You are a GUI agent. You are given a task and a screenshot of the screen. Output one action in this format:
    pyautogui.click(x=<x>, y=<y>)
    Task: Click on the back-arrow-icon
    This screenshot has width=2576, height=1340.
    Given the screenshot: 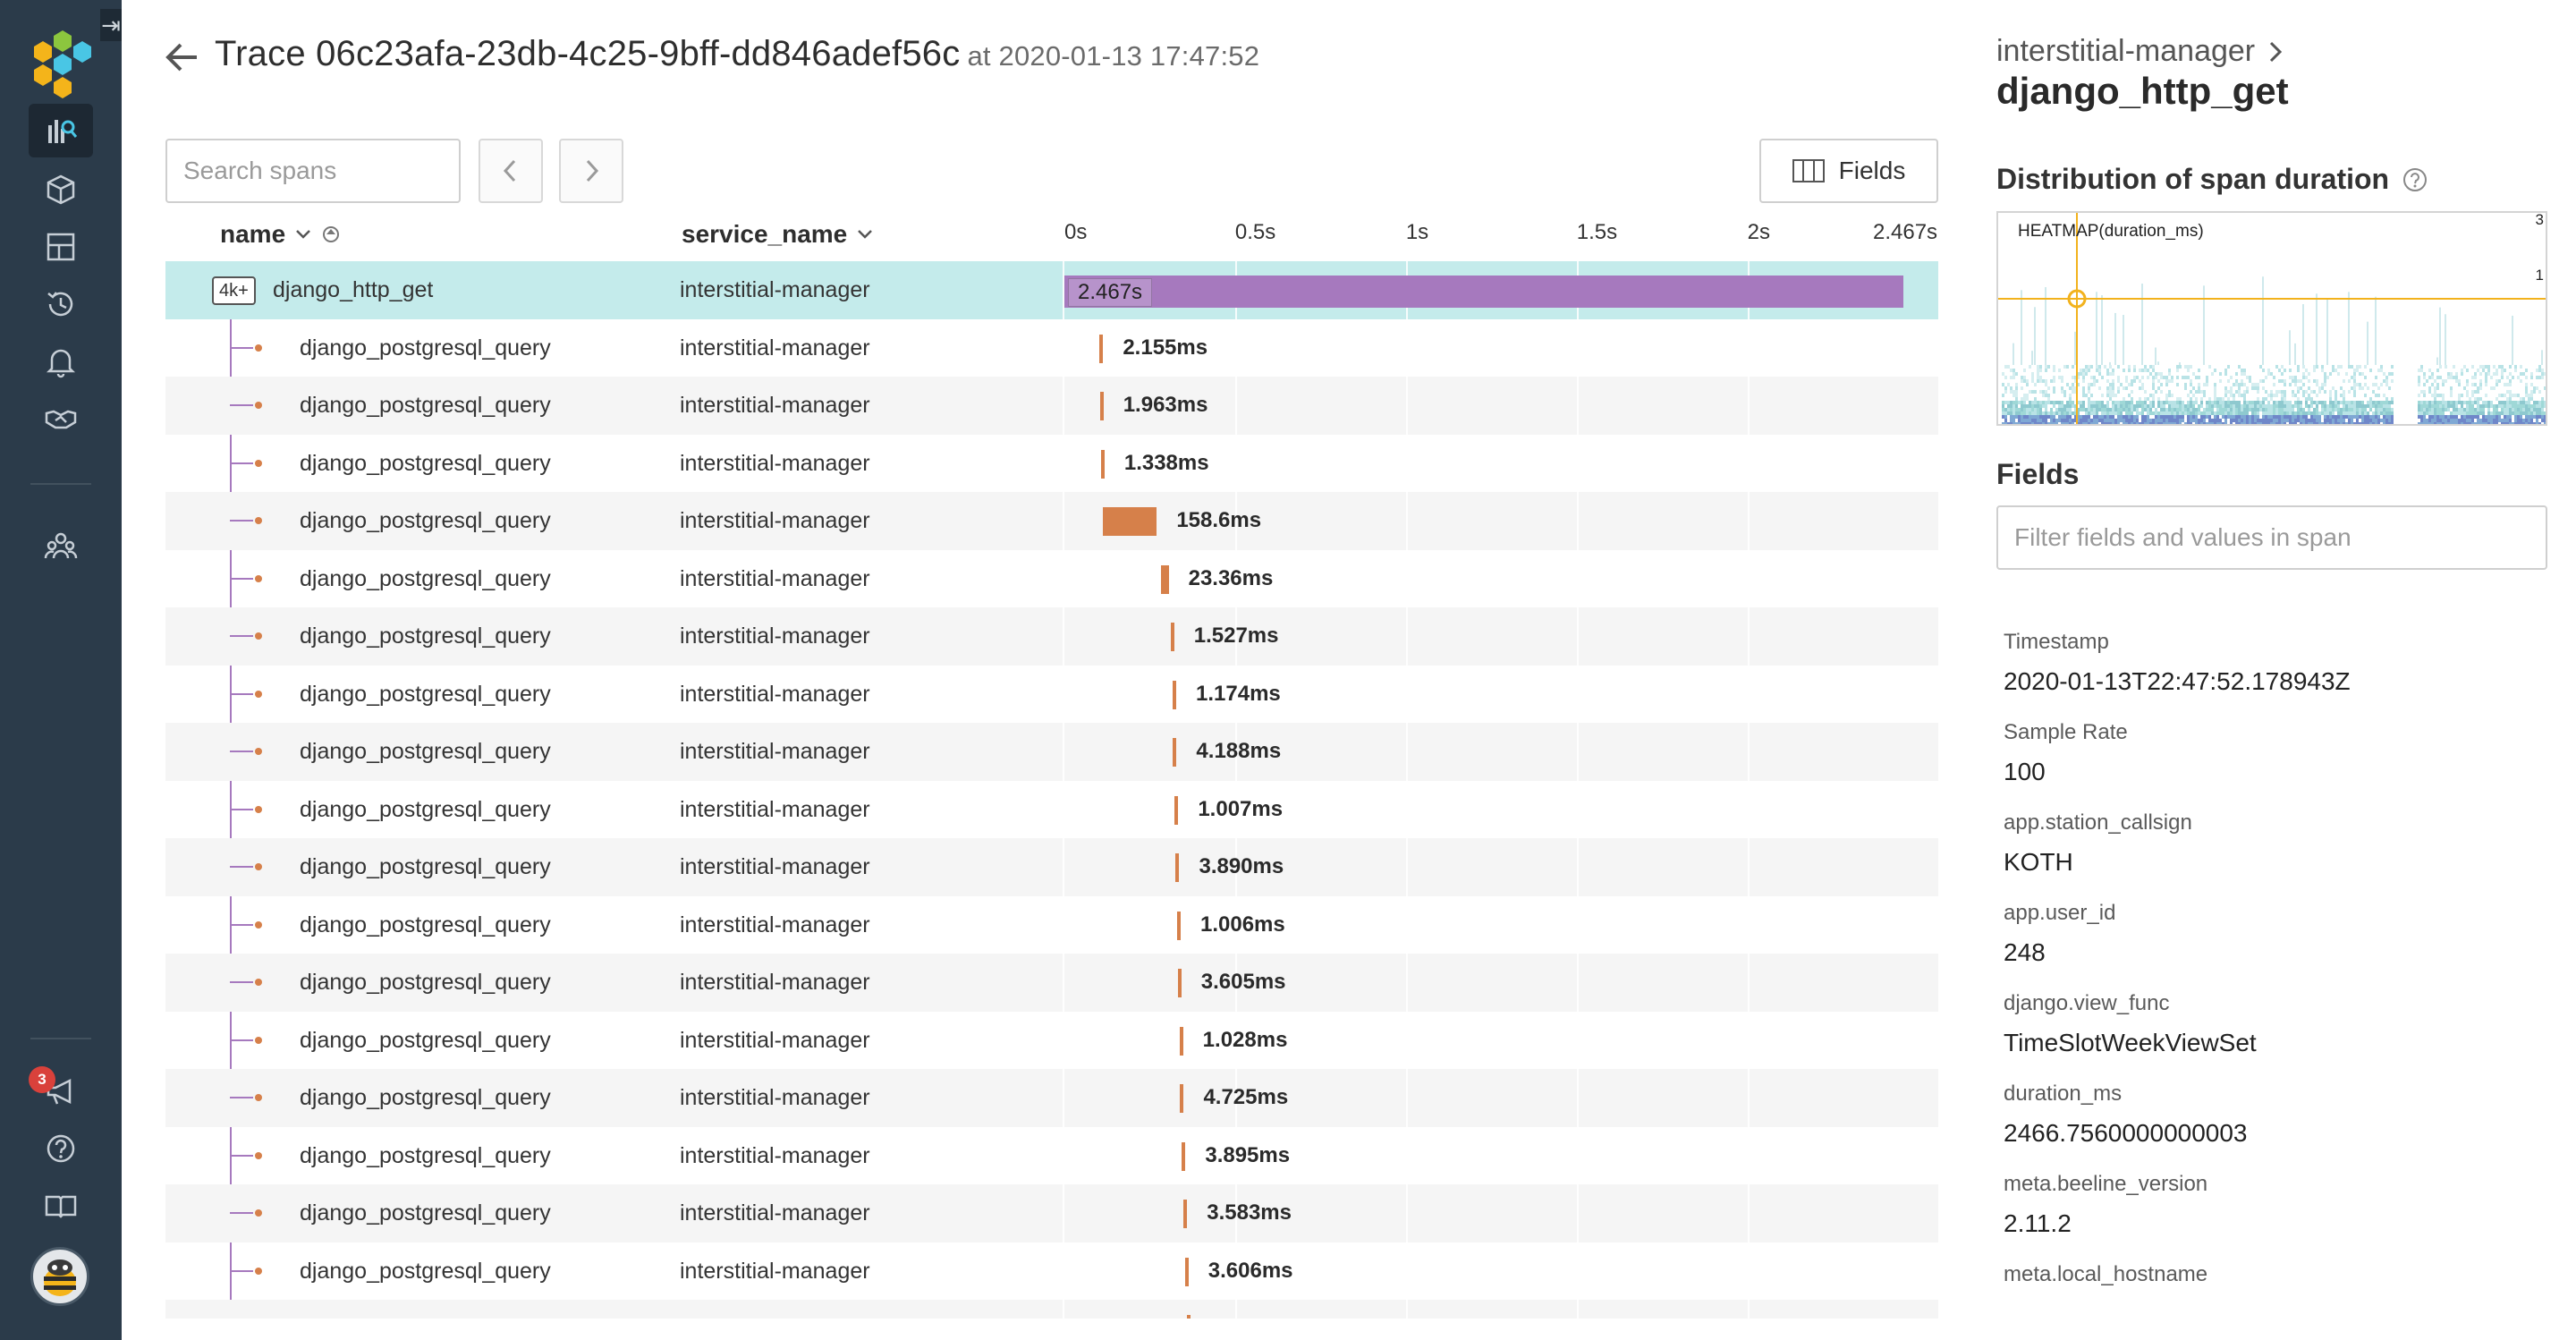 What is the action you would take?
    pyautogui.click(x=182, y=58)
    